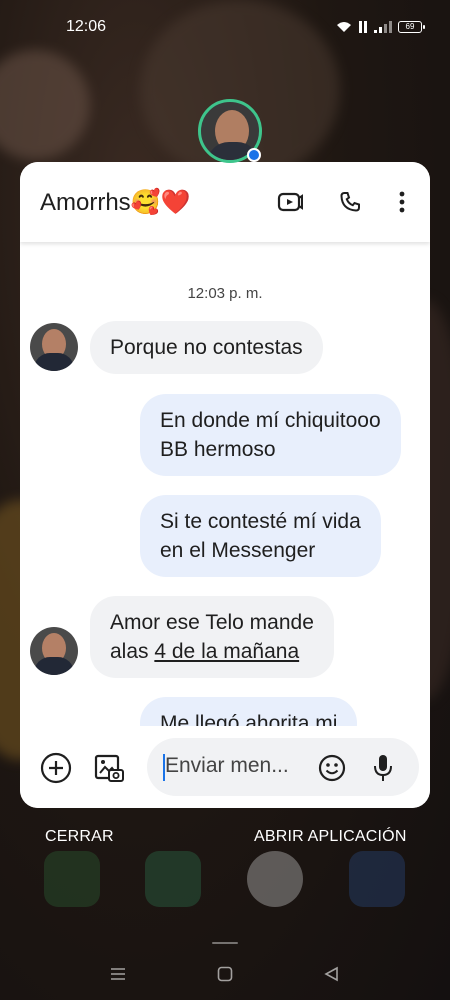  What do you see at coordinates (344, 27) in the screenshot?
I see `wifi-icon` at bounding box center [344, 27].